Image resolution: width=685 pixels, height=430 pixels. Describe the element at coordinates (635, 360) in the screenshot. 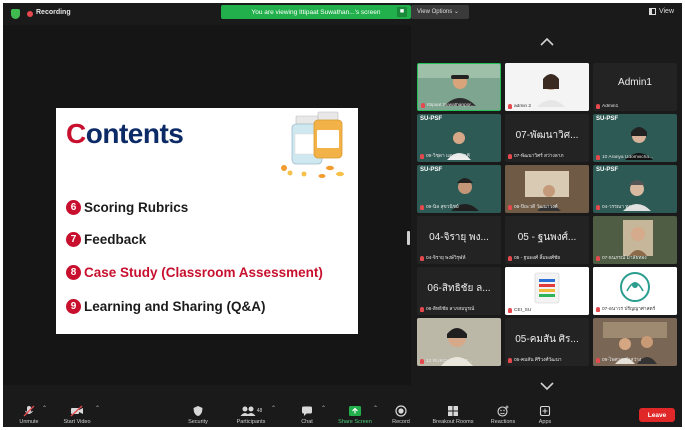

I see `participant-name: 09-ไพศาล คำสว่าง` at that location.